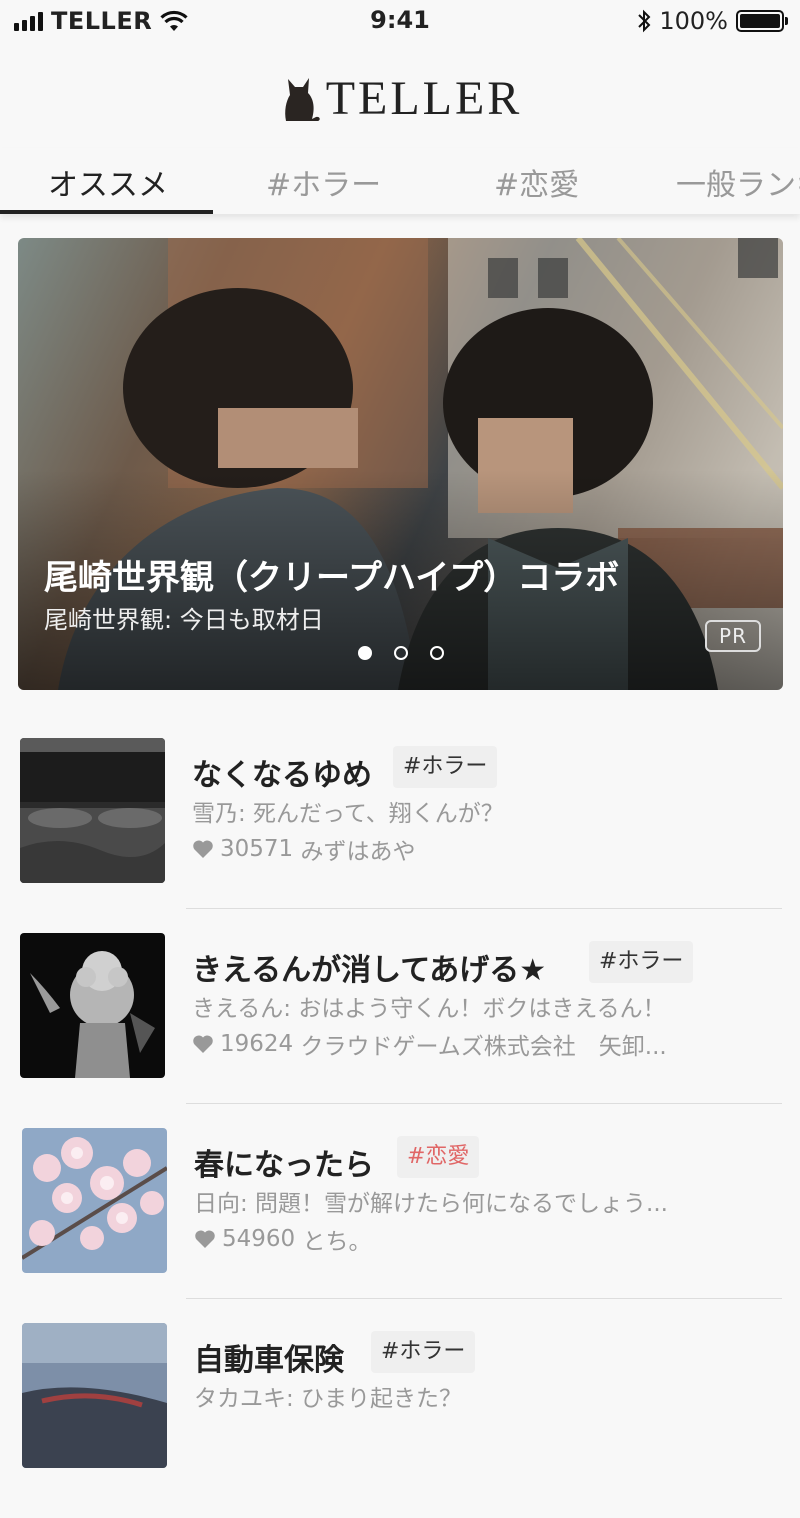  Describe the element at coordinates (282, 775) in the screenshot. I see `story-title: なくなるゆめ` at that location.